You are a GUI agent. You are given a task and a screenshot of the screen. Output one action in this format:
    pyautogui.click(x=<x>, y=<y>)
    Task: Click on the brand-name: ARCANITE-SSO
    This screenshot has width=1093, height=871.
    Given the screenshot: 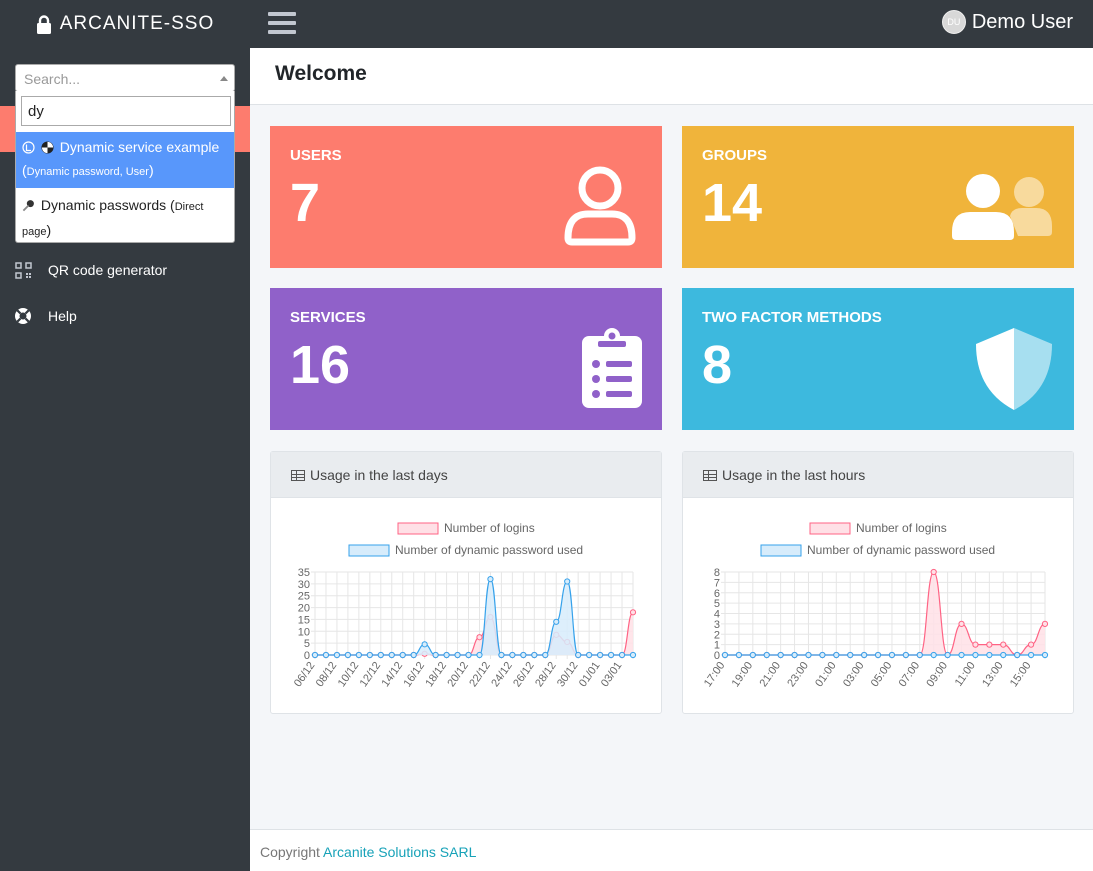 What is the action you would take?
    pyautogui.click(x=137, y=23)
    